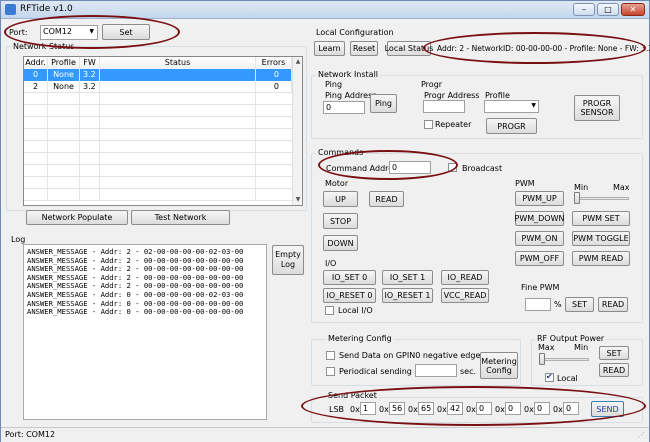 This screenshot has width=650, height=442. What do you see at coordinates (329, 310) in the screenshot?
I see `local-io-checkbox` at bounding box center [329, 310].